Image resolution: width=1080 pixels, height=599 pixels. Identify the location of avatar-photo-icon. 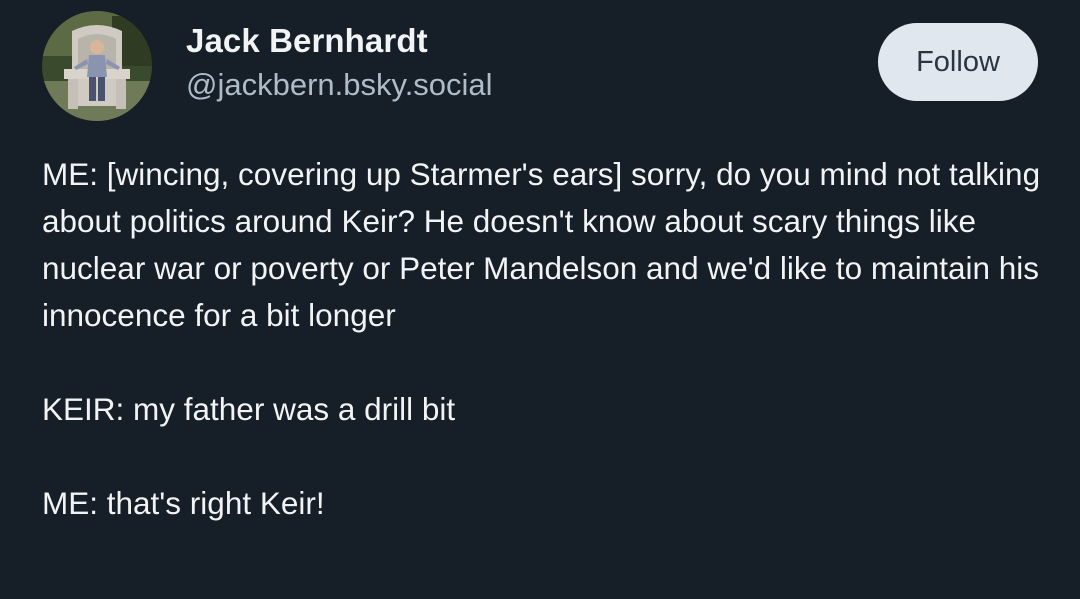
(97, 66).